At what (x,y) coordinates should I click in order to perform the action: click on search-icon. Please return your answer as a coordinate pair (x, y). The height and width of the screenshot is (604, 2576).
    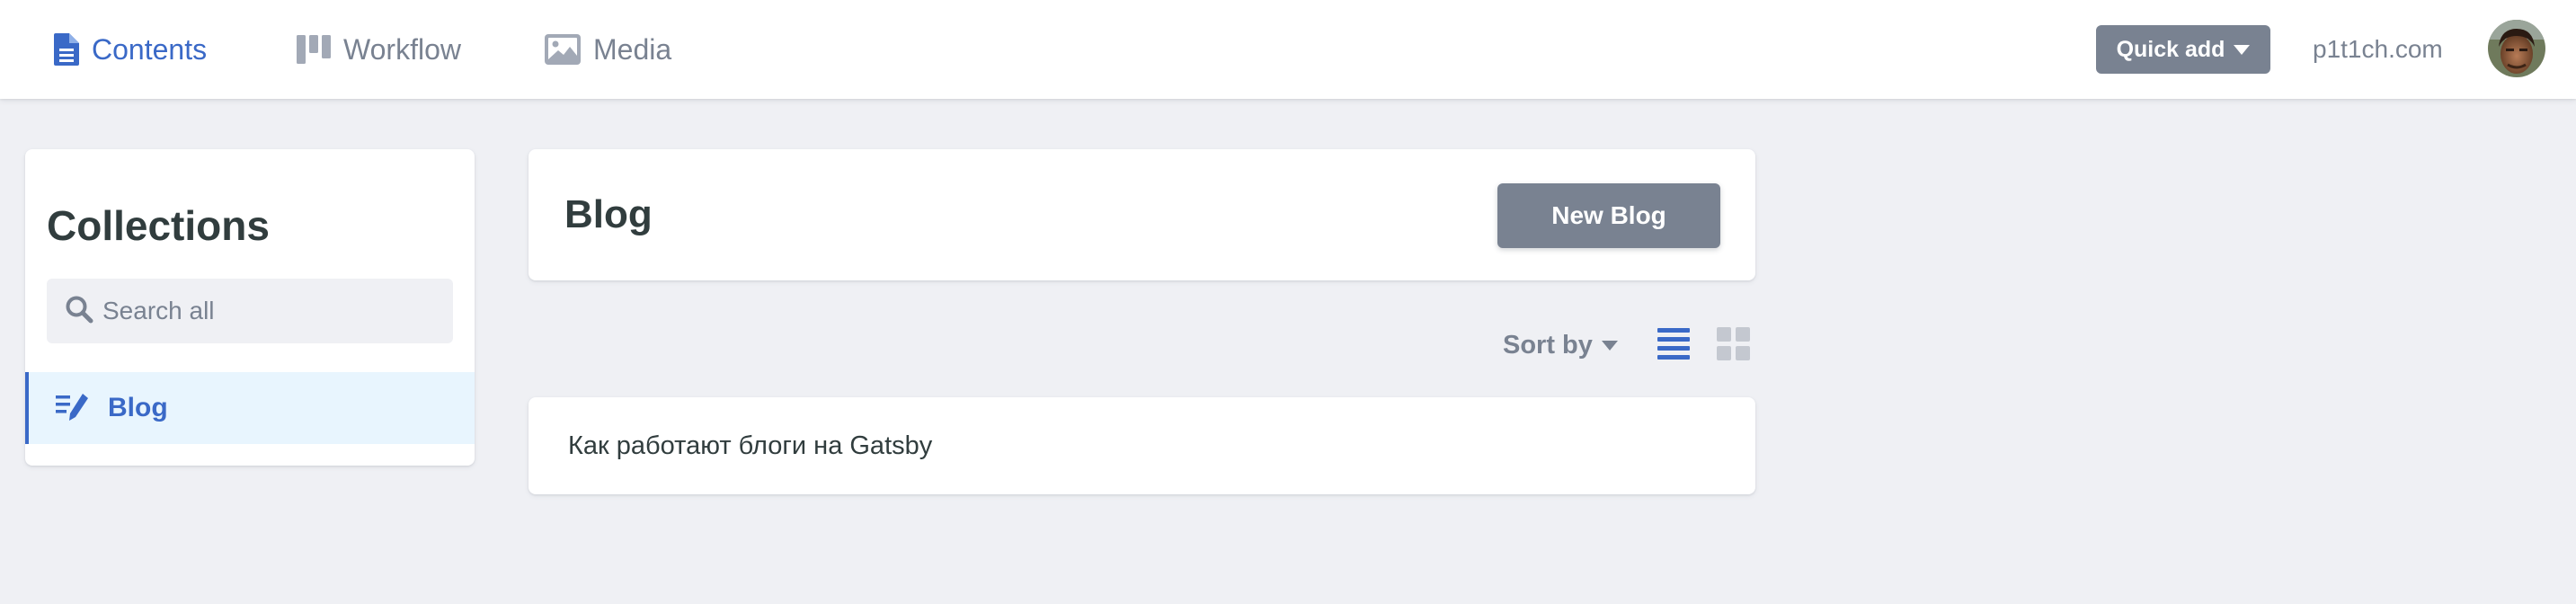
    Looking at the image, I should click on (79, 311).